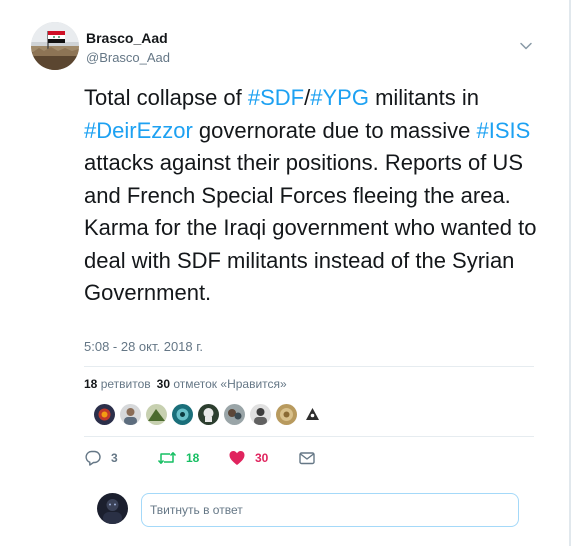  I want to click on retweet-count: 18, so click(193, 458).